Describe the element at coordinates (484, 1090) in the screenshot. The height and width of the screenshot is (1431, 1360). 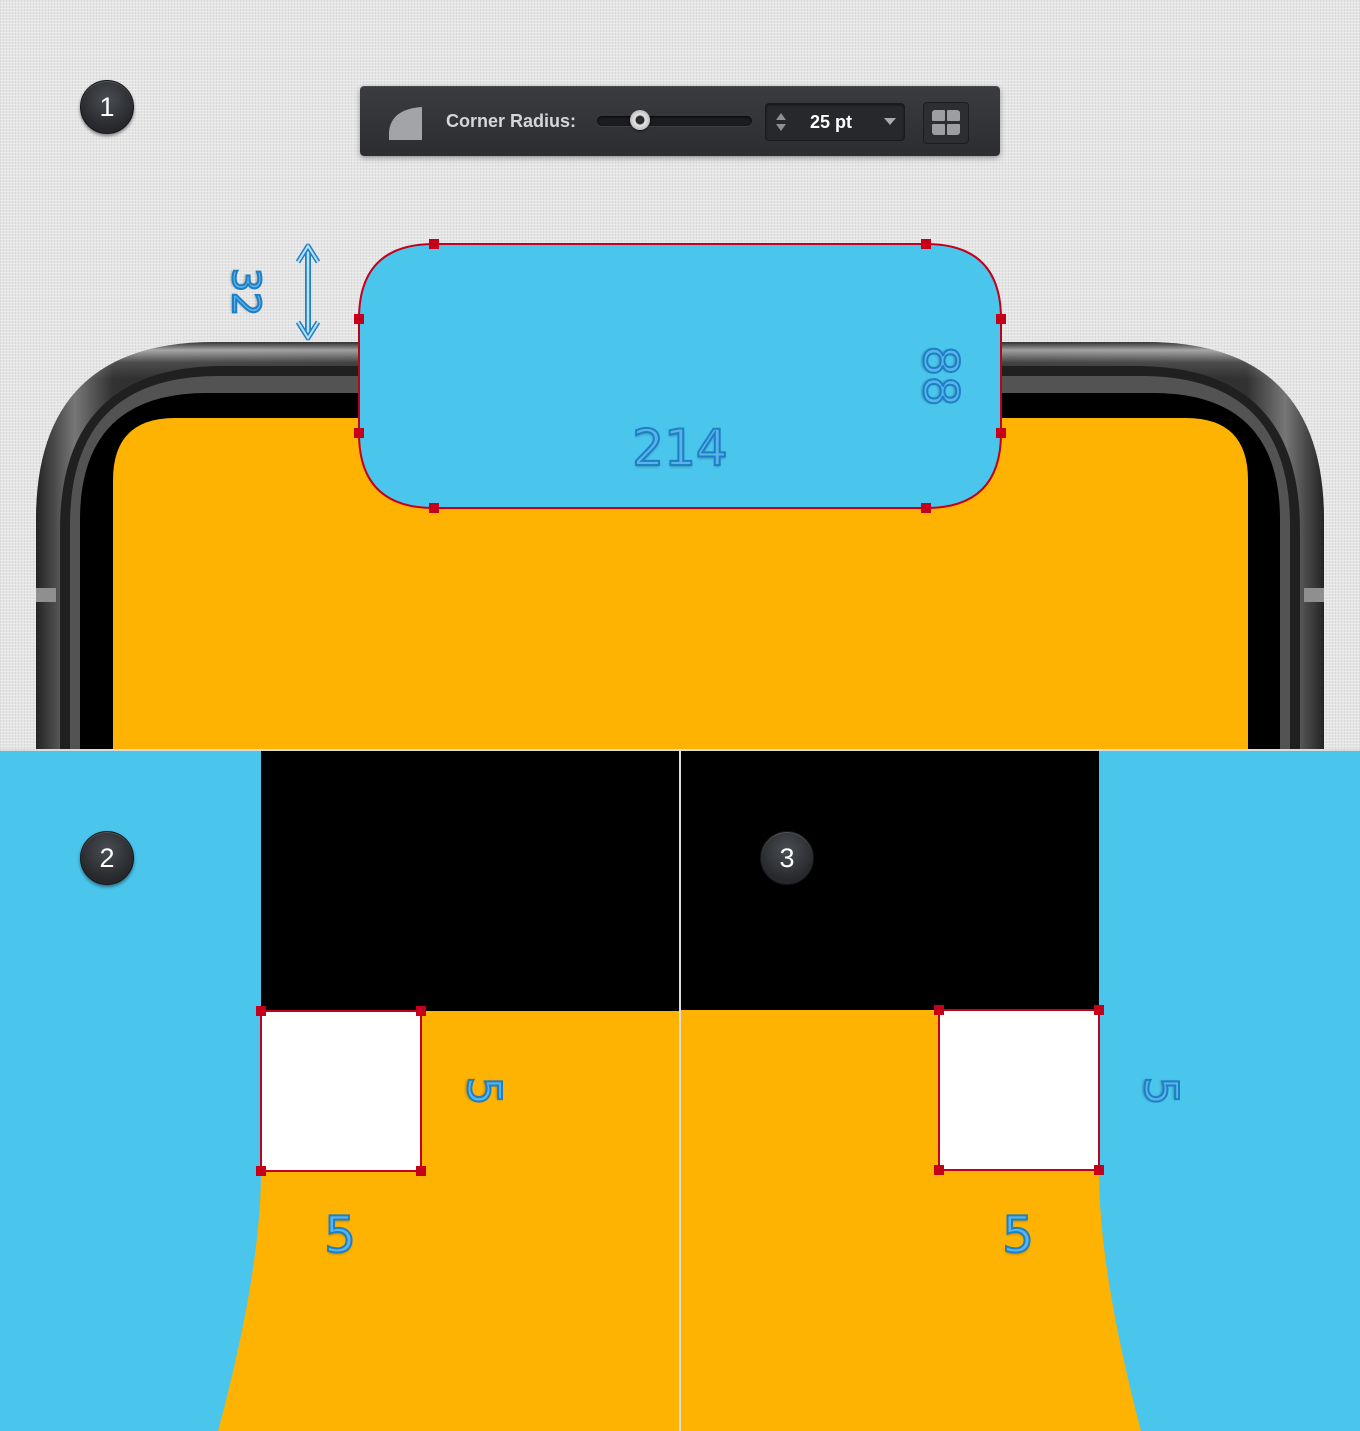
I see `step-2-square-height-measure: 5` at that location.